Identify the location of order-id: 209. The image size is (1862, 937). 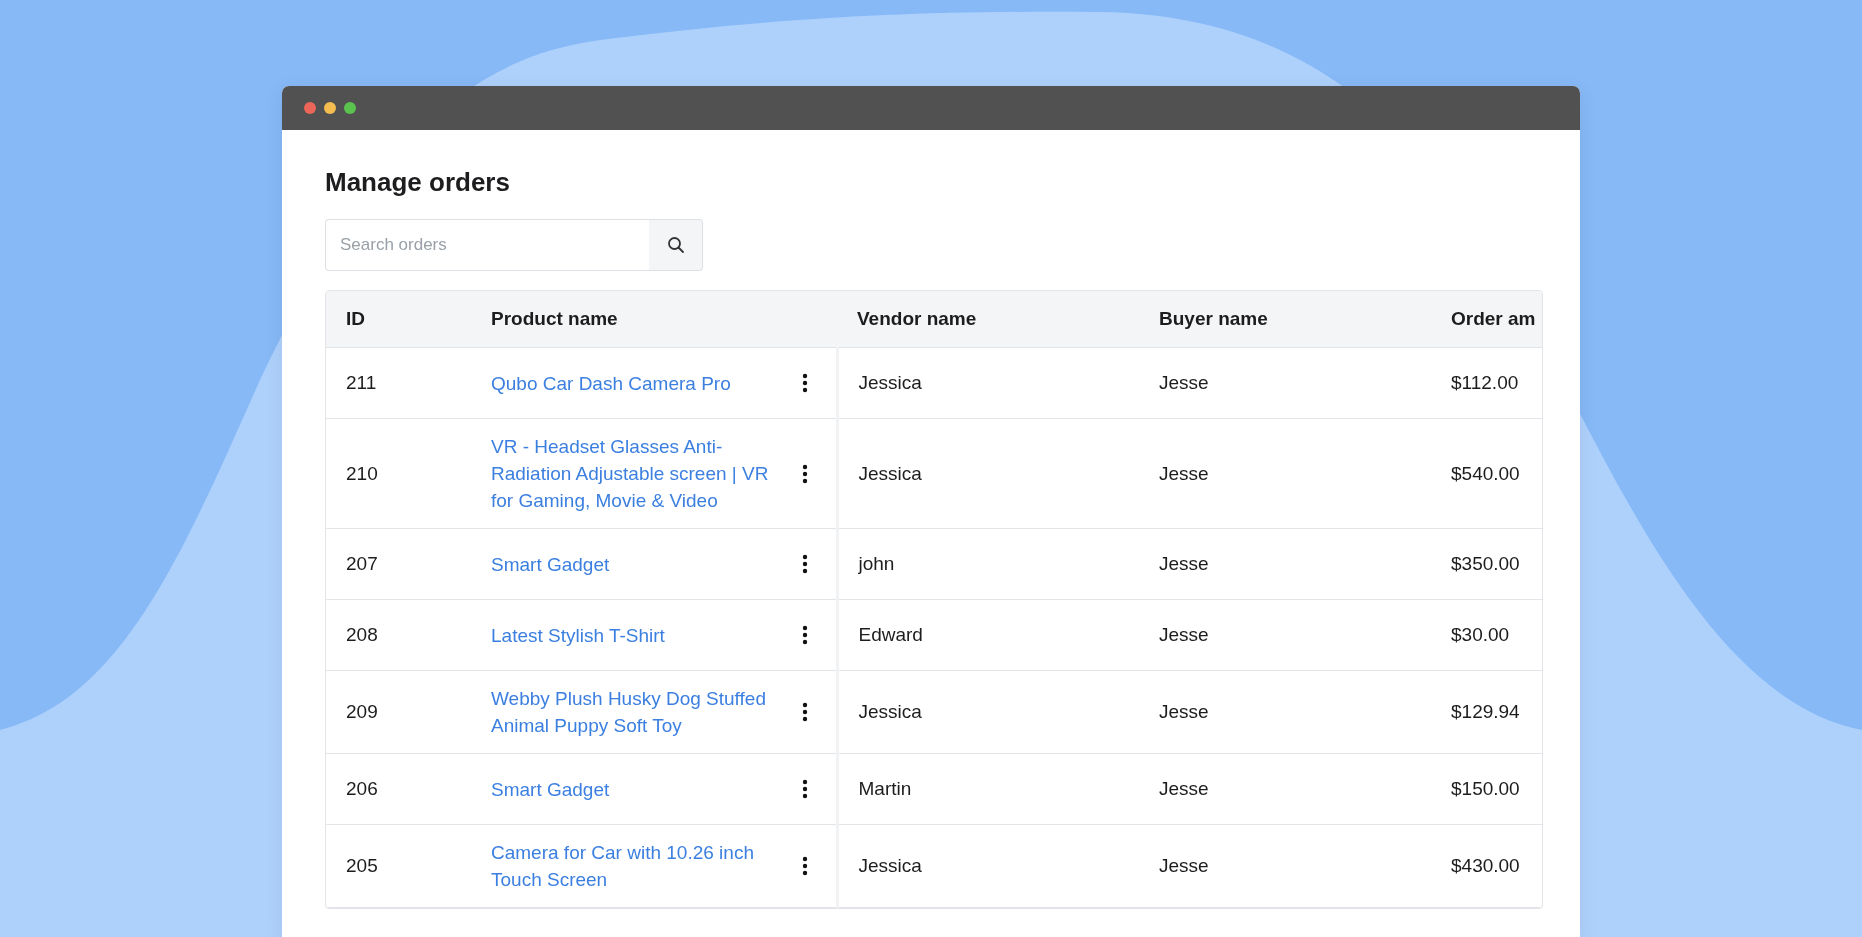
(362, 711).